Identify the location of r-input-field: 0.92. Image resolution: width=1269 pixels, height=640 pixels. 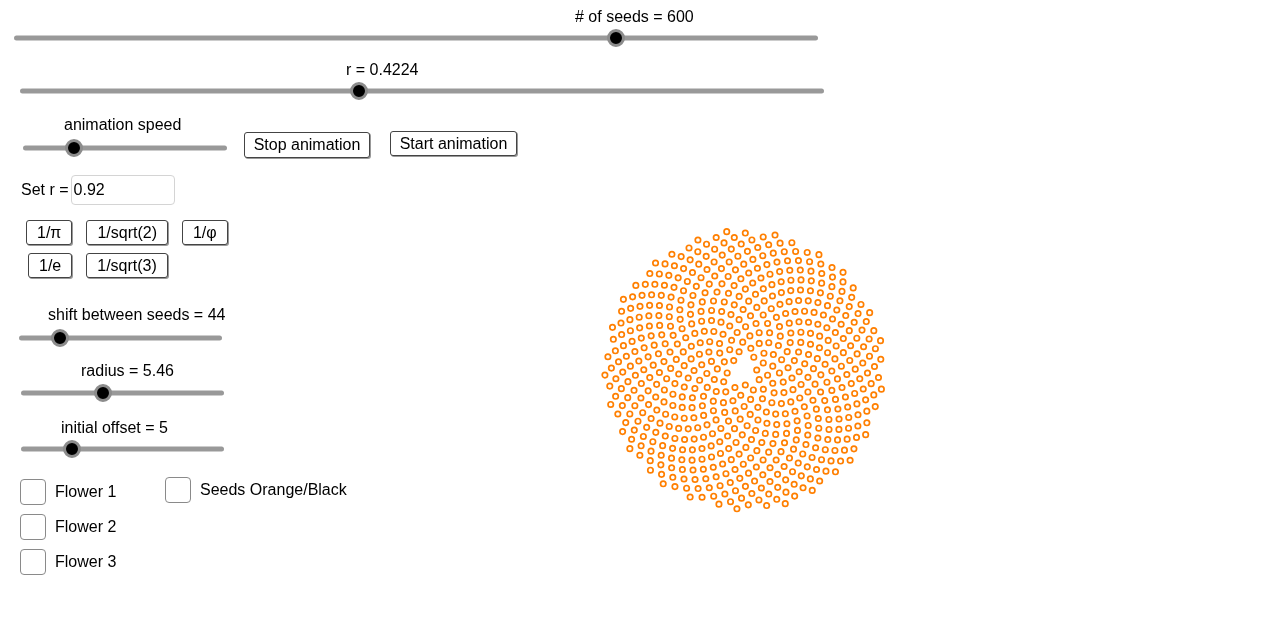
(122, 190).